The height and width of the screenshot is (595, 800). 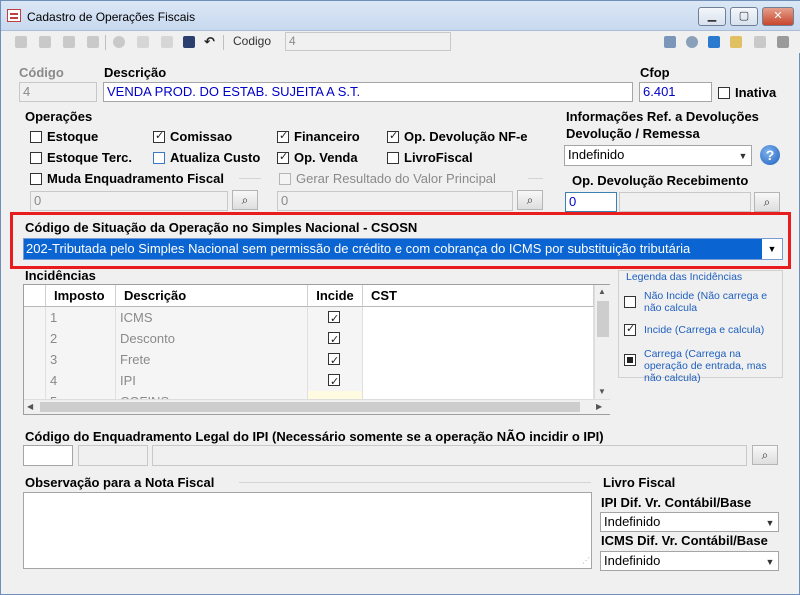 What do you see at coordinates (58, 92) in the screenshot?
I see `codigo-input: 4` at bounding box center [58, 92].